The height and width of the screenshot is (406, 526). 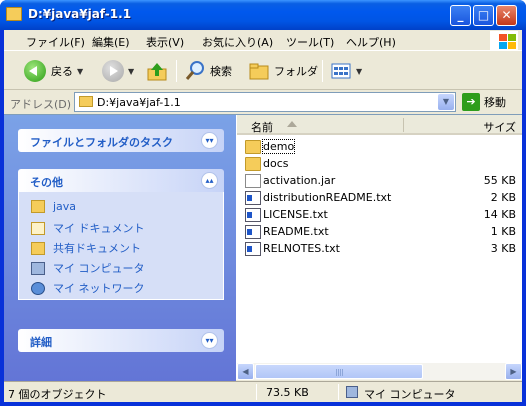 What do you see at coordinates (262, 127) in the screenshot?
I see `column-name: 名前` at bounding box center [262, 127].